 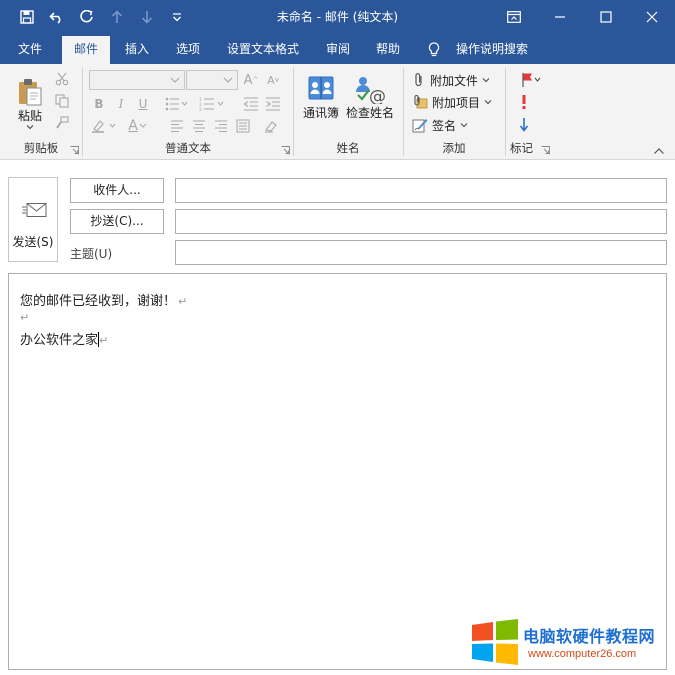 What do you see at coordinates (337, 17) in the screenshot?
I see `title-bar: 未命名 - 邮件 (纯文本)` at bounding box center [337, 17].